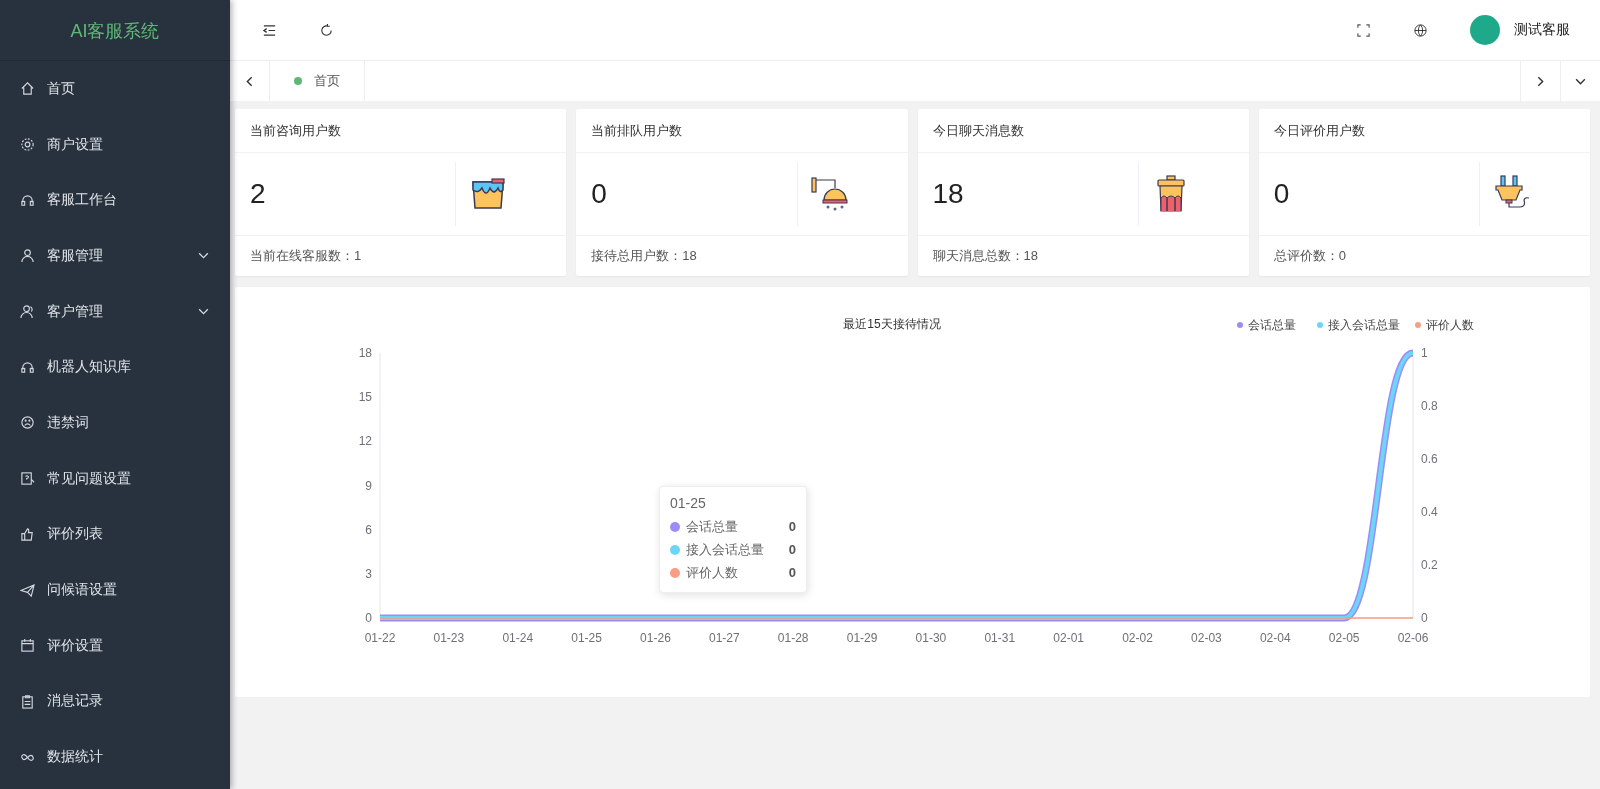 The height and width of the screenshot is (789, 1600). Describe the element at coordinates (688, 503) in the screenshot. I see `tooltip-title: 01-25` at that location.